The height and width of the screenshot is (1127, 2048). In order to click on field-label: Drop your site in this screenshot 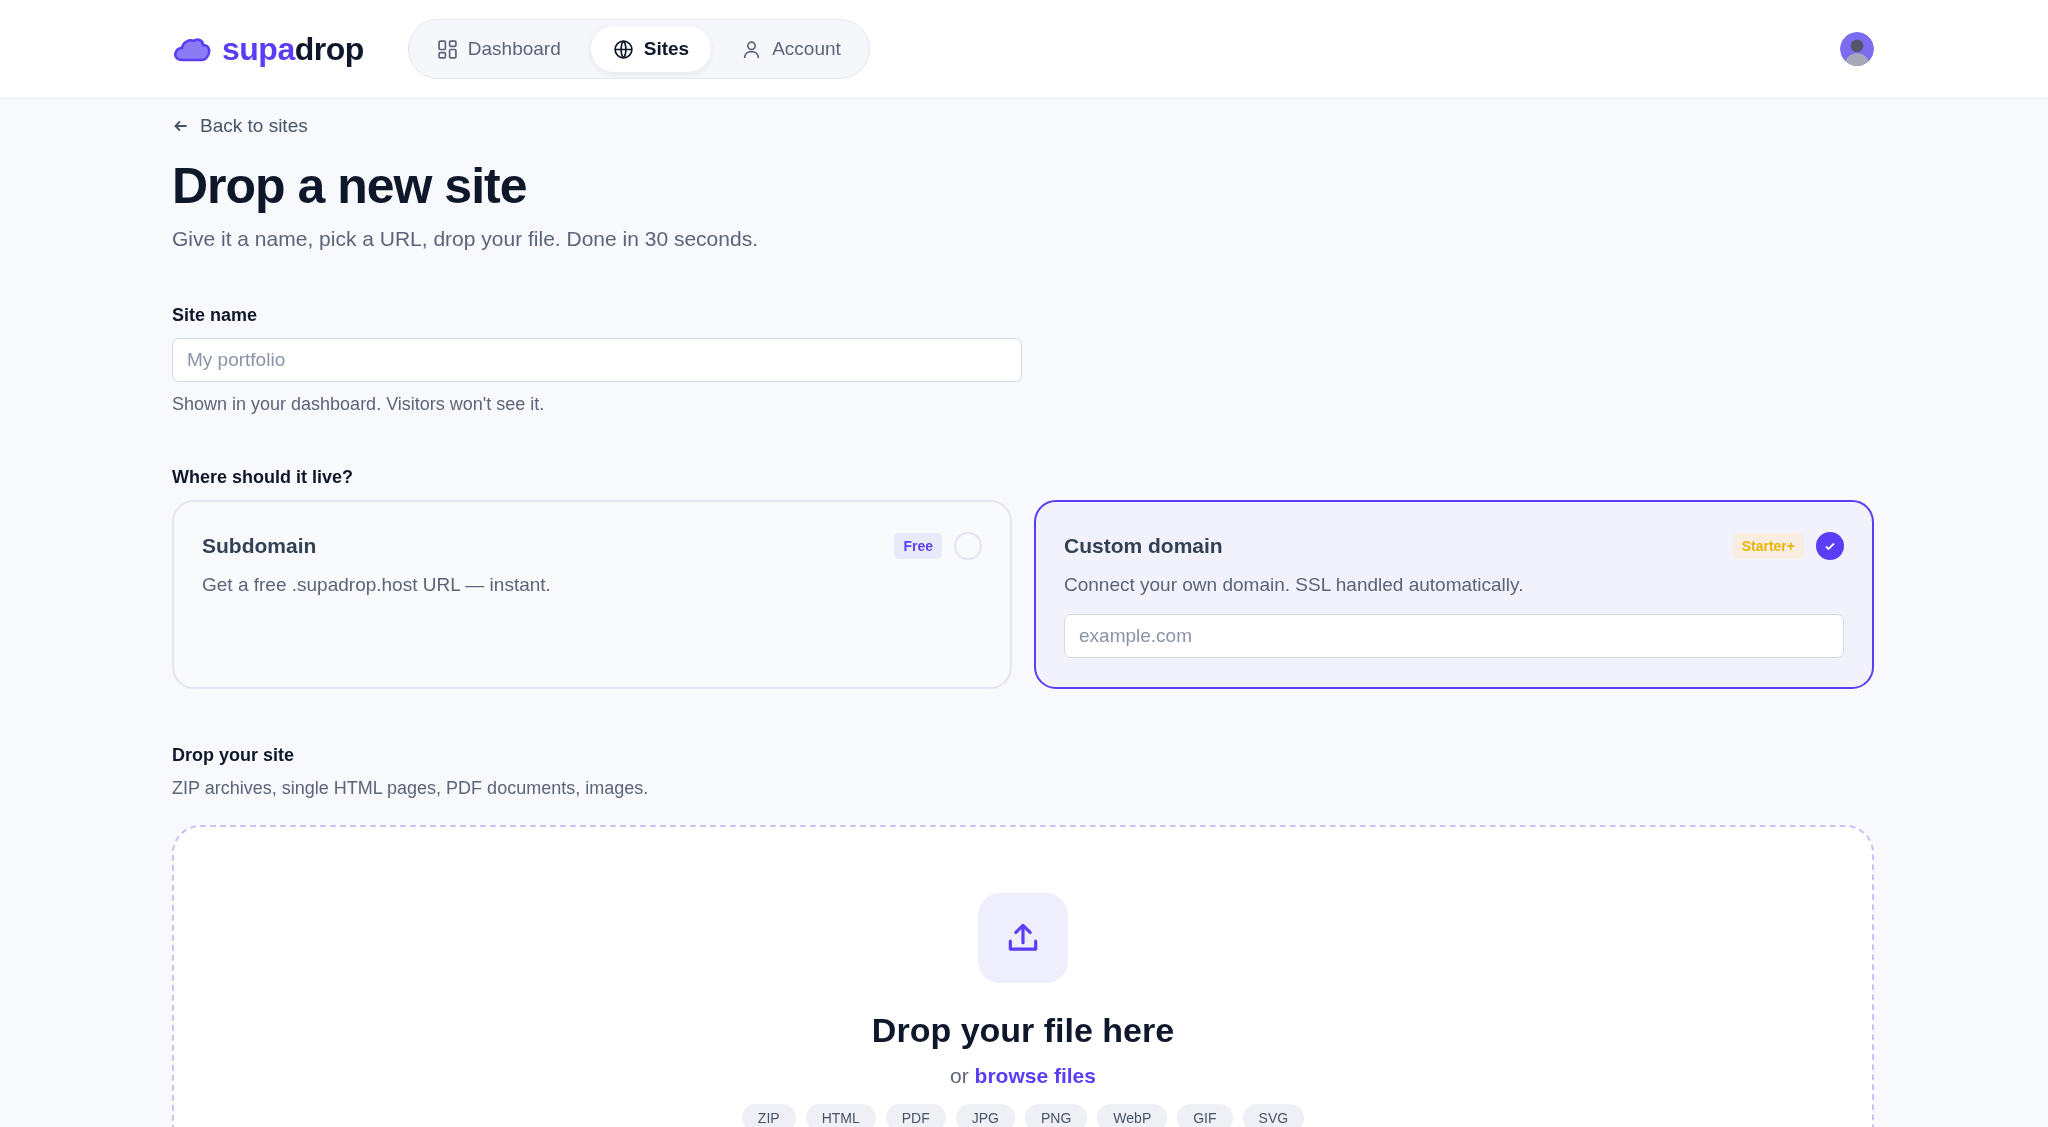, I will do `click(234, 755)`.